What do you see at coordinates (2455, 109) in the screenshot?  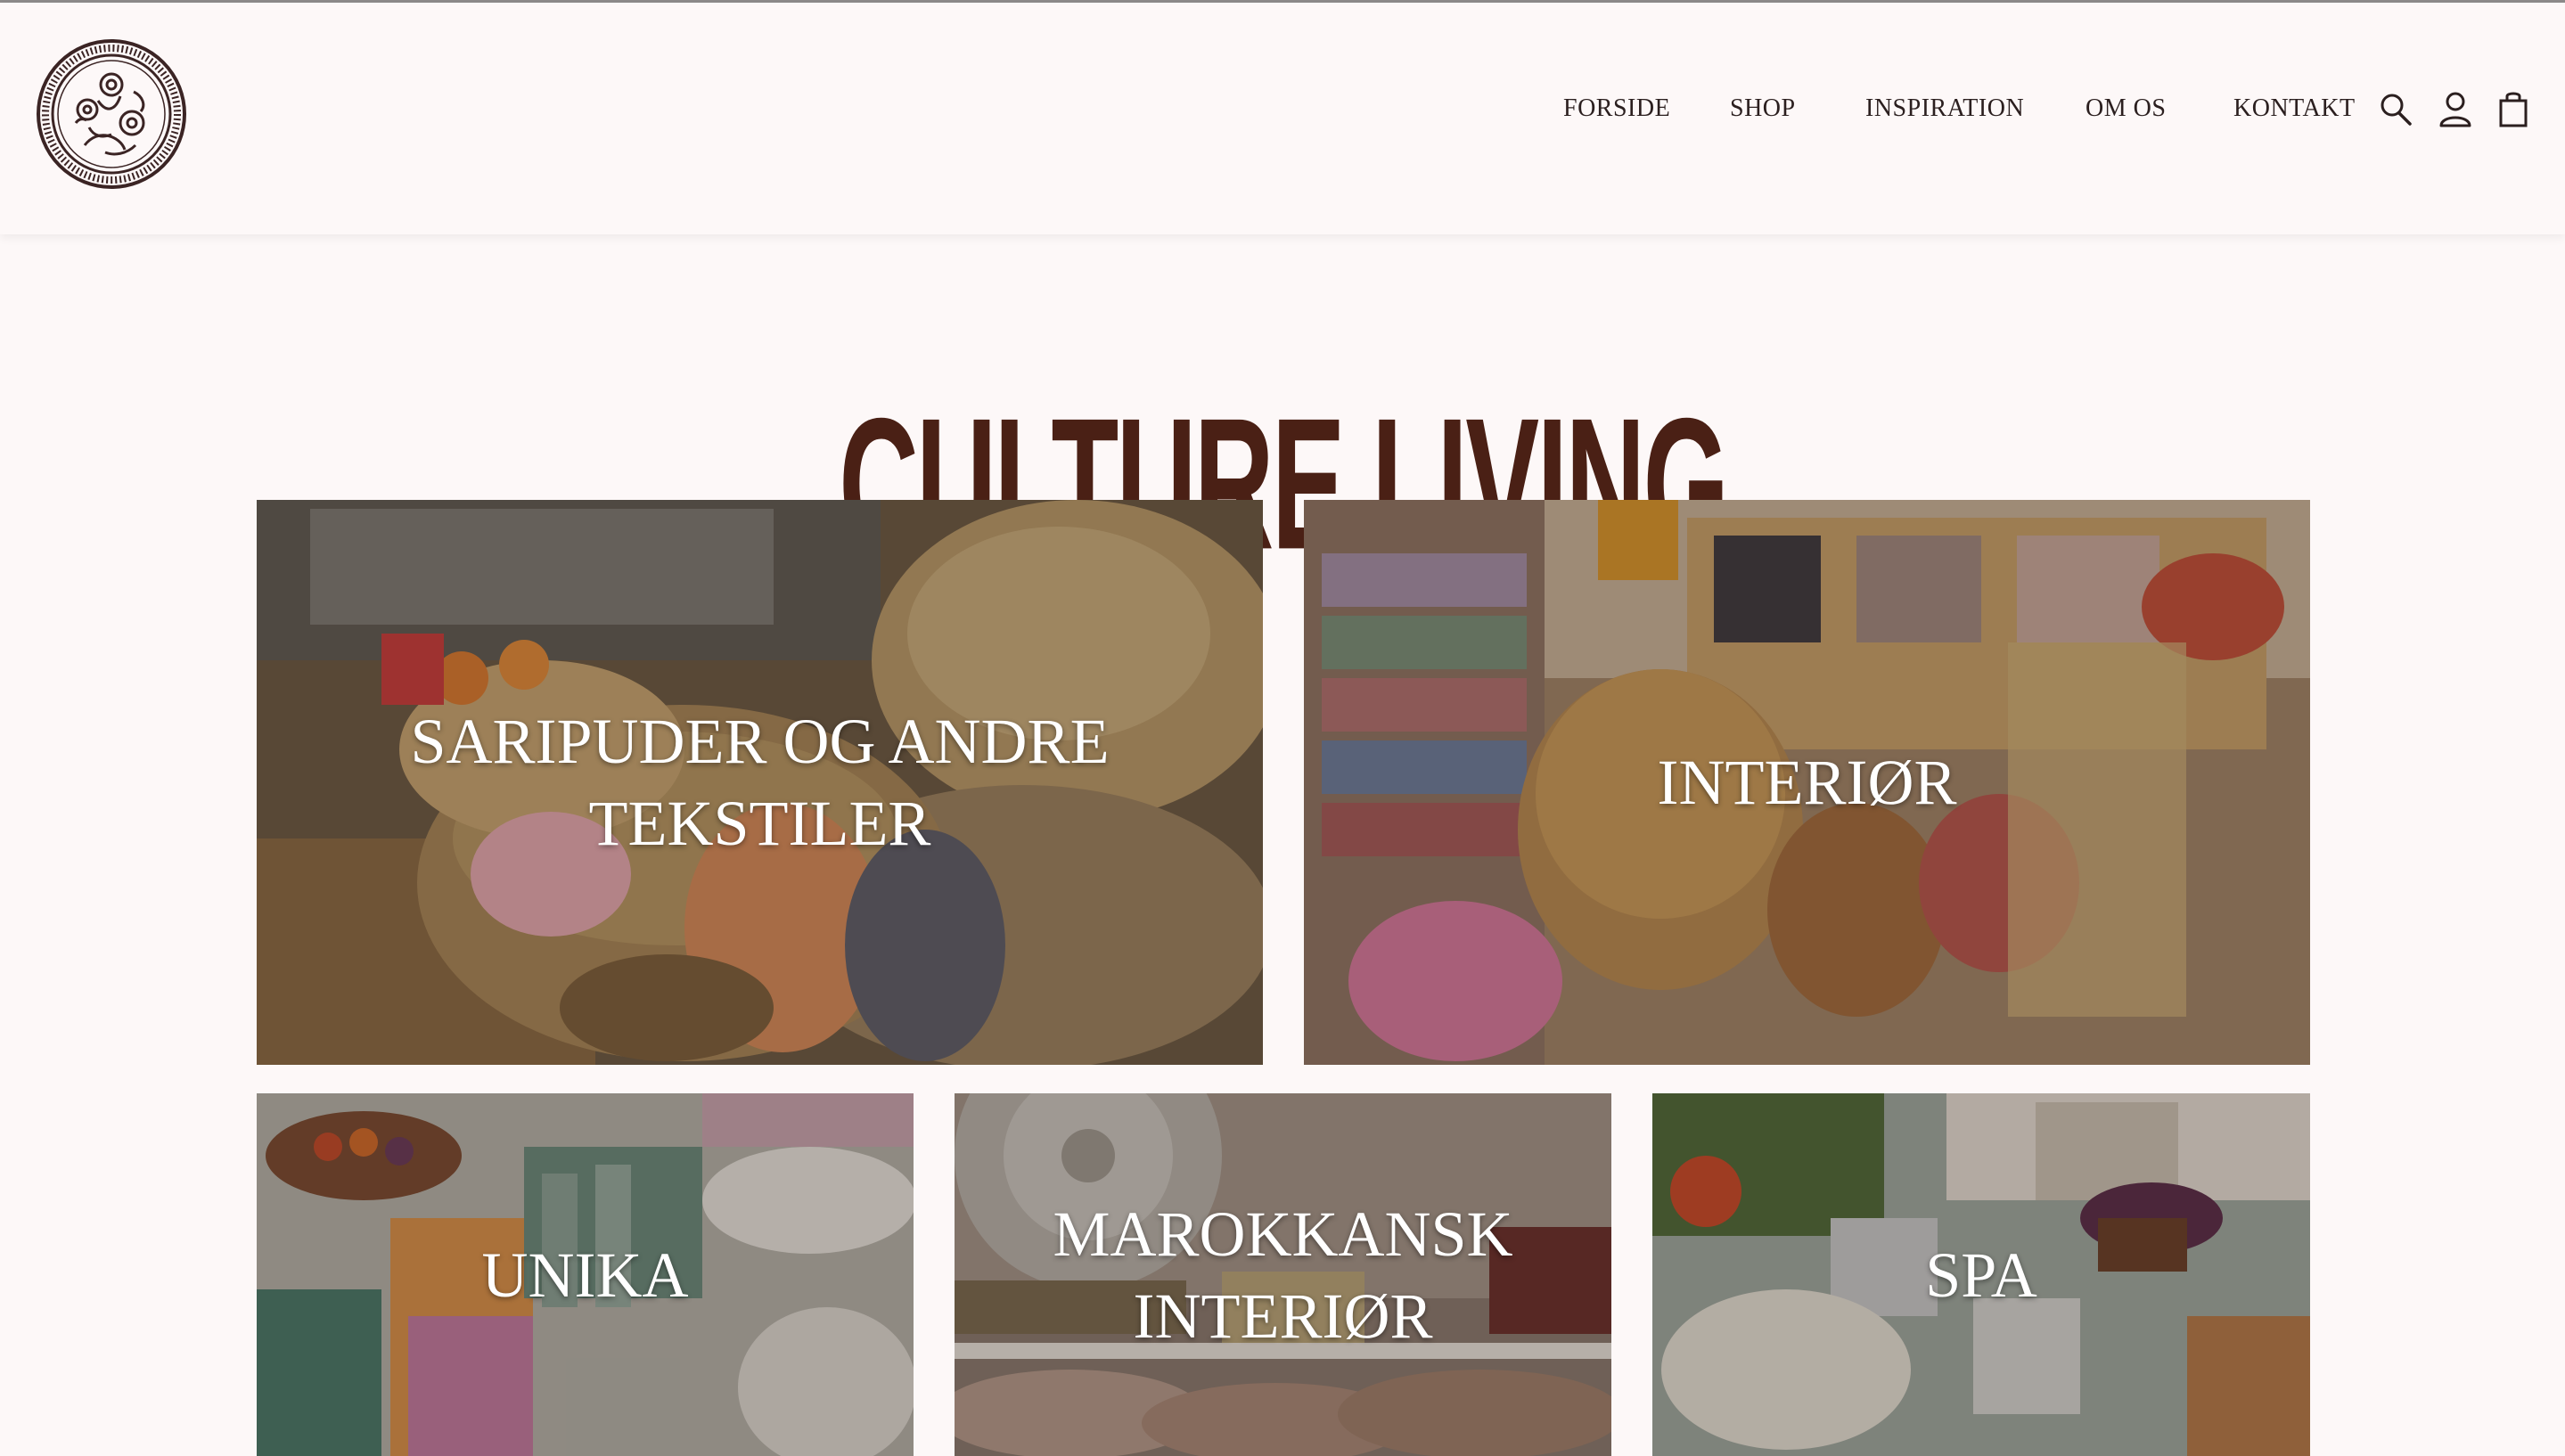 I see `user-icon` at bounding box center [2455, 109].